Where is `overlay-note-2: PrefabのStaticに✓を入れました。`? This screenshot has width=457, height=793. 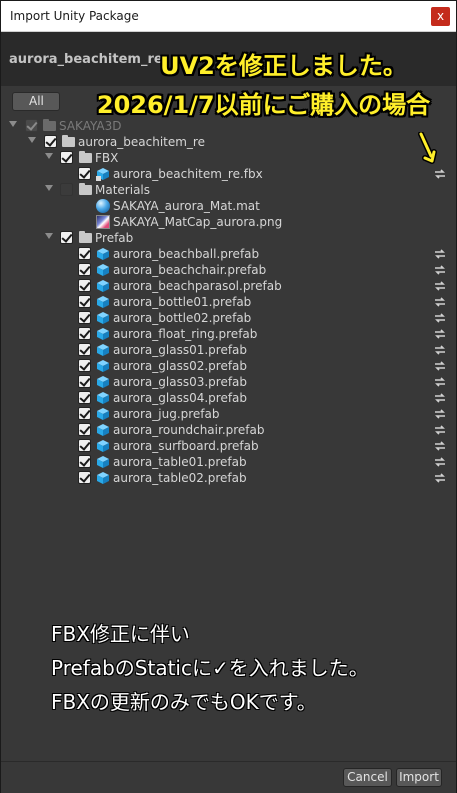
overlay-note-2: PrefabのStaticに✓を入れました。 is located at coordinates (210, 668).